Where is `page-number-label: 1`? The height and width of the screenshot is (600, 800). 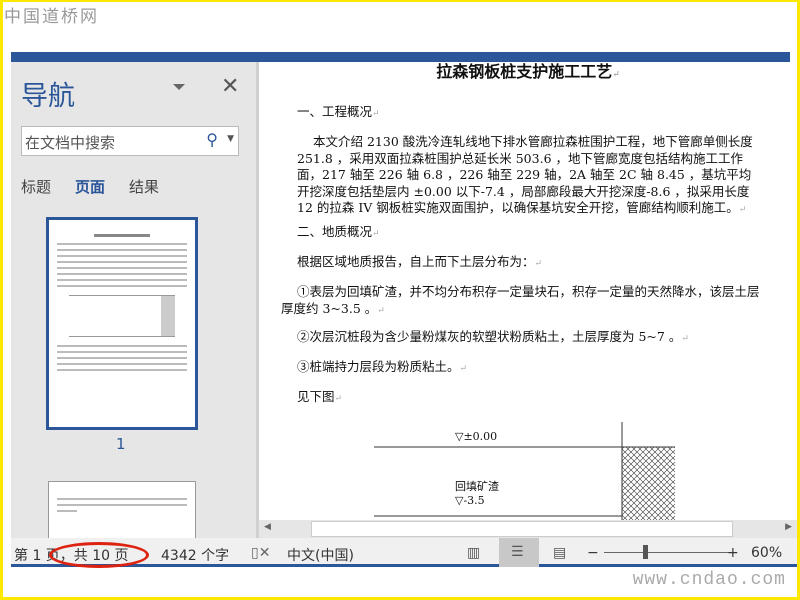
page-number-label: 1 is located at coordinates (121, 444).